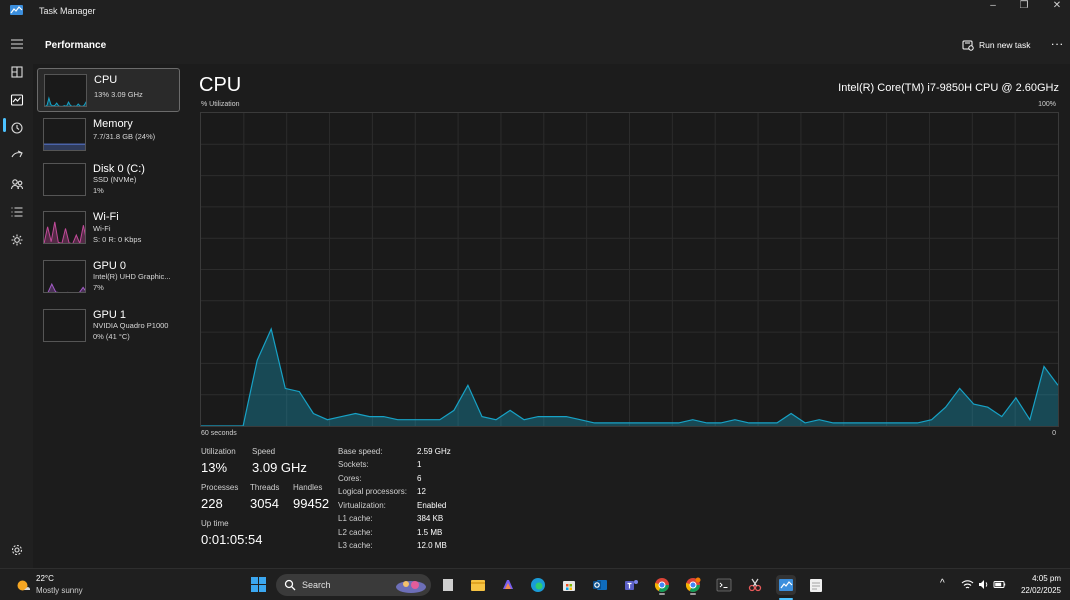 The height and width of the screenshot is (600, 1070). What do you see at coordinates (948, 88) in the screenshot?
I see `cpu-model-name: Intel(R) Core(TM) i7-9850H CPU @ 2.60GHz` at bounding box center [948, 88].